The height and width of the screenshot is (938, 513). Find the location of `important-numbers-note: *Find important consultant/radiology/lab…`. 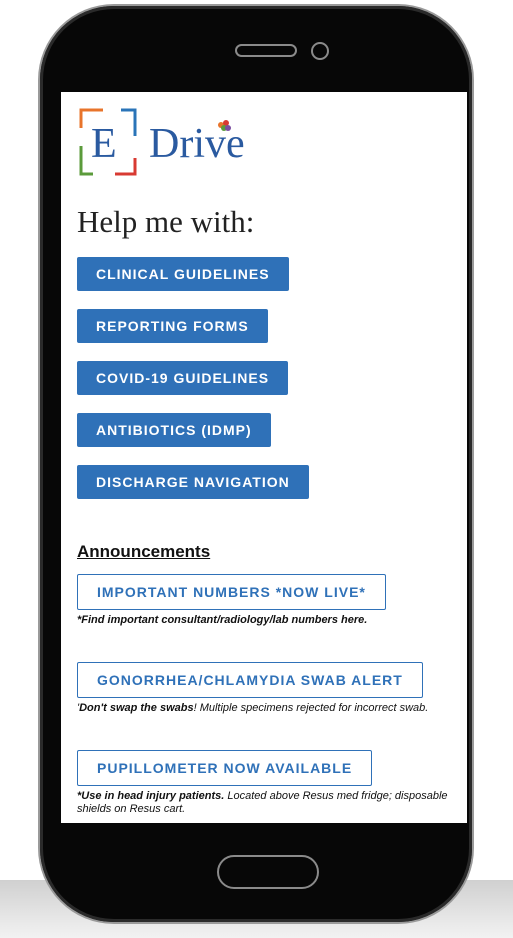

important-numbers-note: *Find important consultant/radiology/lab… is located at coordinates (269, 620).